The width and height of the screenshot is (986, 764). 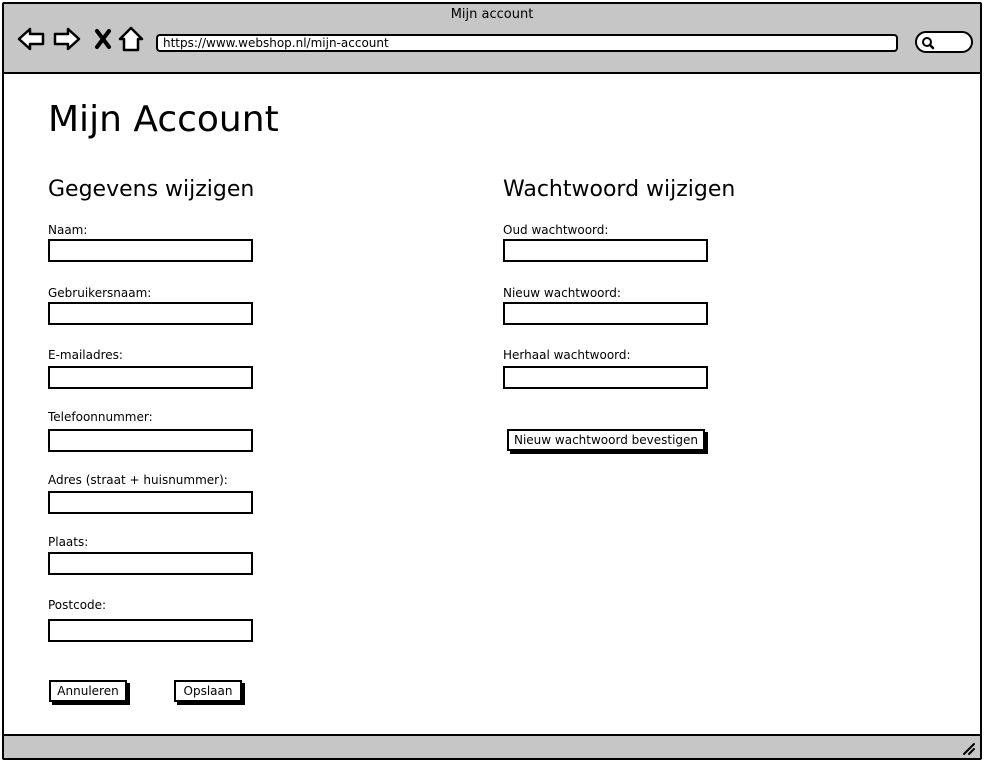 I want to click on field-label-gebruikersnaam: Gebruikersnaam:, so click(x=100, y=293).